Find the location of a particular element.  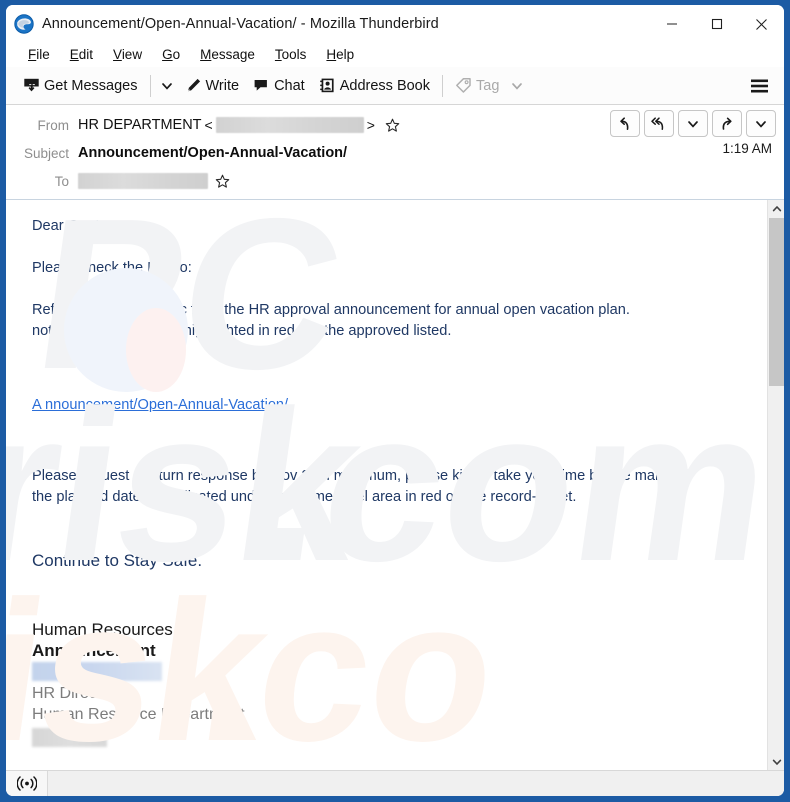

window-controls is located at coordinates (716, 24).